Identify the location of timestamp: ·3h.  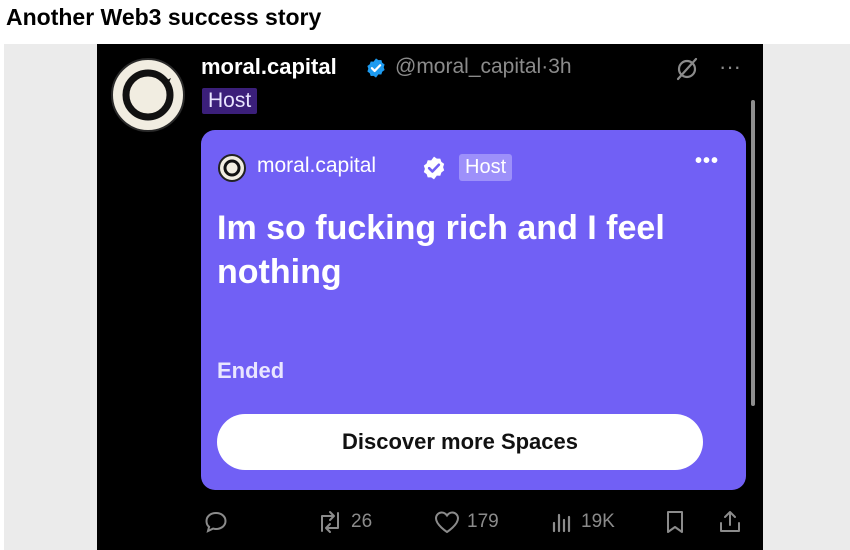
(556, 66).